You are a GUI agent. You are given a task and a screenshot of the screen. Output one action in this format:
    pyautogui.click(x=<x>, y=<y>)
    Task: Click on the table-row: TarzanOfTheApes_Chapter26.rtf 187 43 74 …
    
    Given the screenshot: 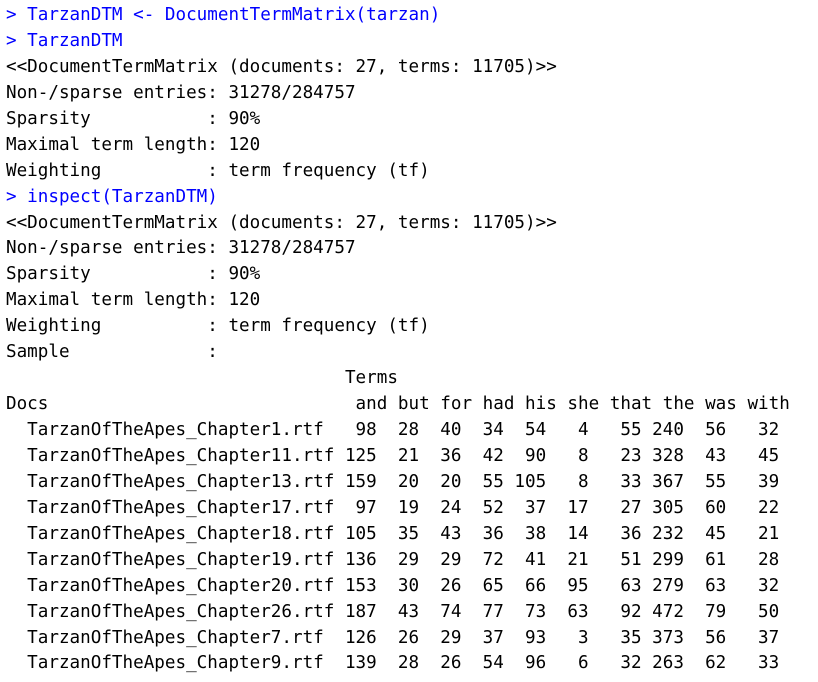 What is the action you would take?
    pyautogui.click(x=393, y=611)
    